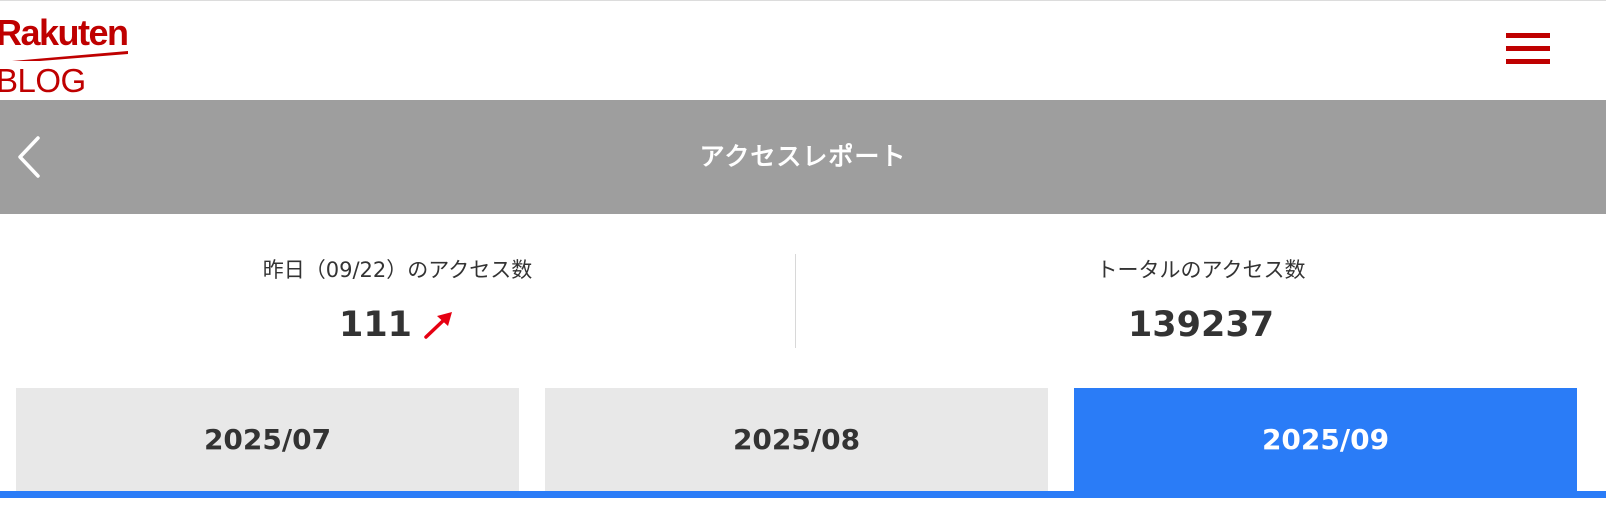 This screenshot has width=1606, height=514. Describe the element at coordinates (29, 157) in the screenshot. I see `chevron-left-icon` at that location.